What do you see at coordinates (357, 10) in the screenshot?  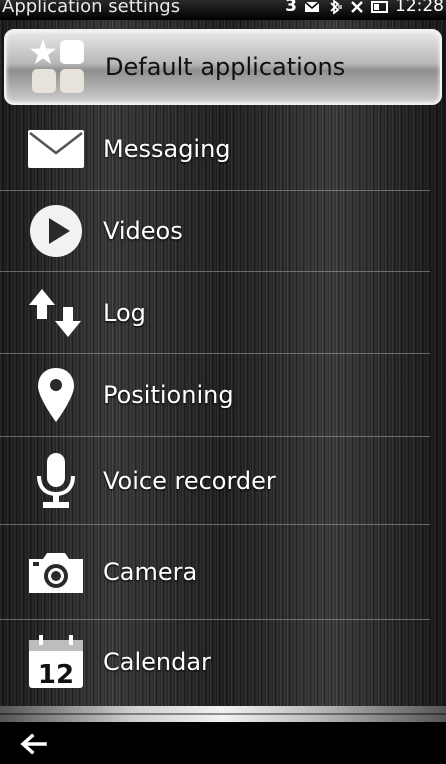 I see `no-signal-icon` at bounding box center [357, 10].